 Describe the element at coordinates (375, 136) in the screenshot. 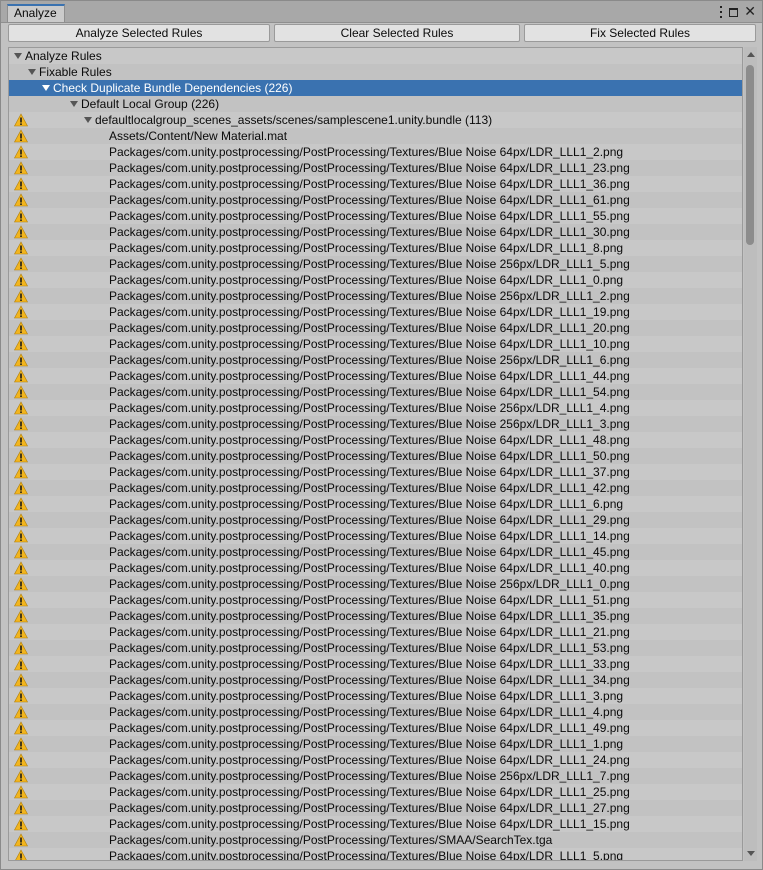

I see `tree-item-asset: Assets/Content/New Material.mat` at that location.